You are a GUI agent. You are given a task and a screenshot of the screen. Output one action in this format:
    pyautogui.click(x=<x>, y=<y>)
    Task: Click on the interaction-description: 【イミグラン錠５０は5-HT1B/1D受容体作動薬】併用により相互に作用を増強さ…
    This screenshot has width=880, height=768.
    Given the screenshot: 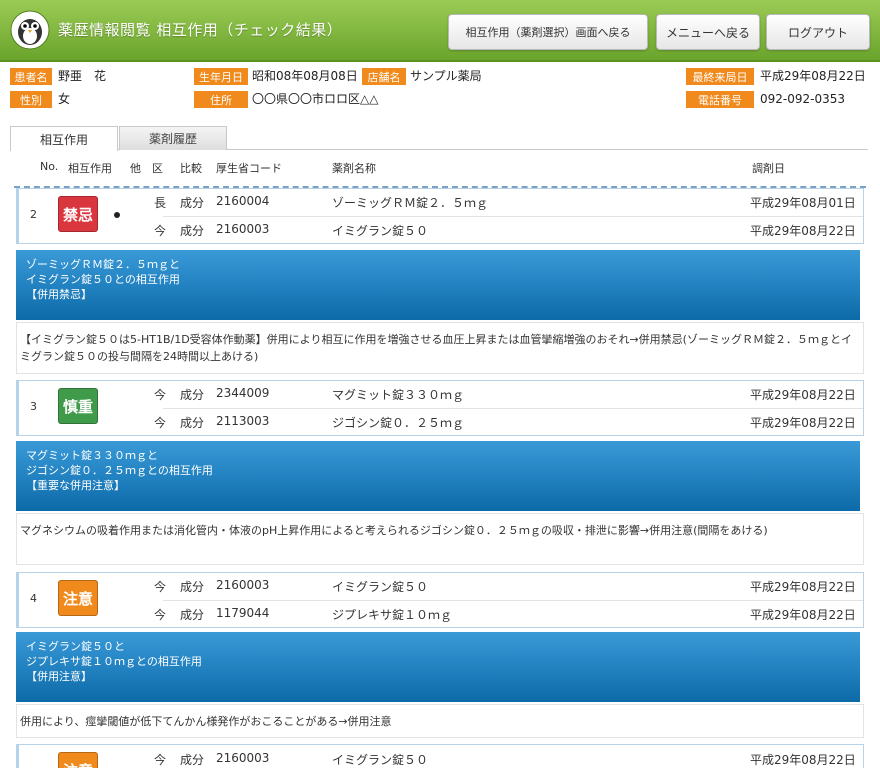 What is the action you would take?
    pyautogui.click(x=436, y=348)
    